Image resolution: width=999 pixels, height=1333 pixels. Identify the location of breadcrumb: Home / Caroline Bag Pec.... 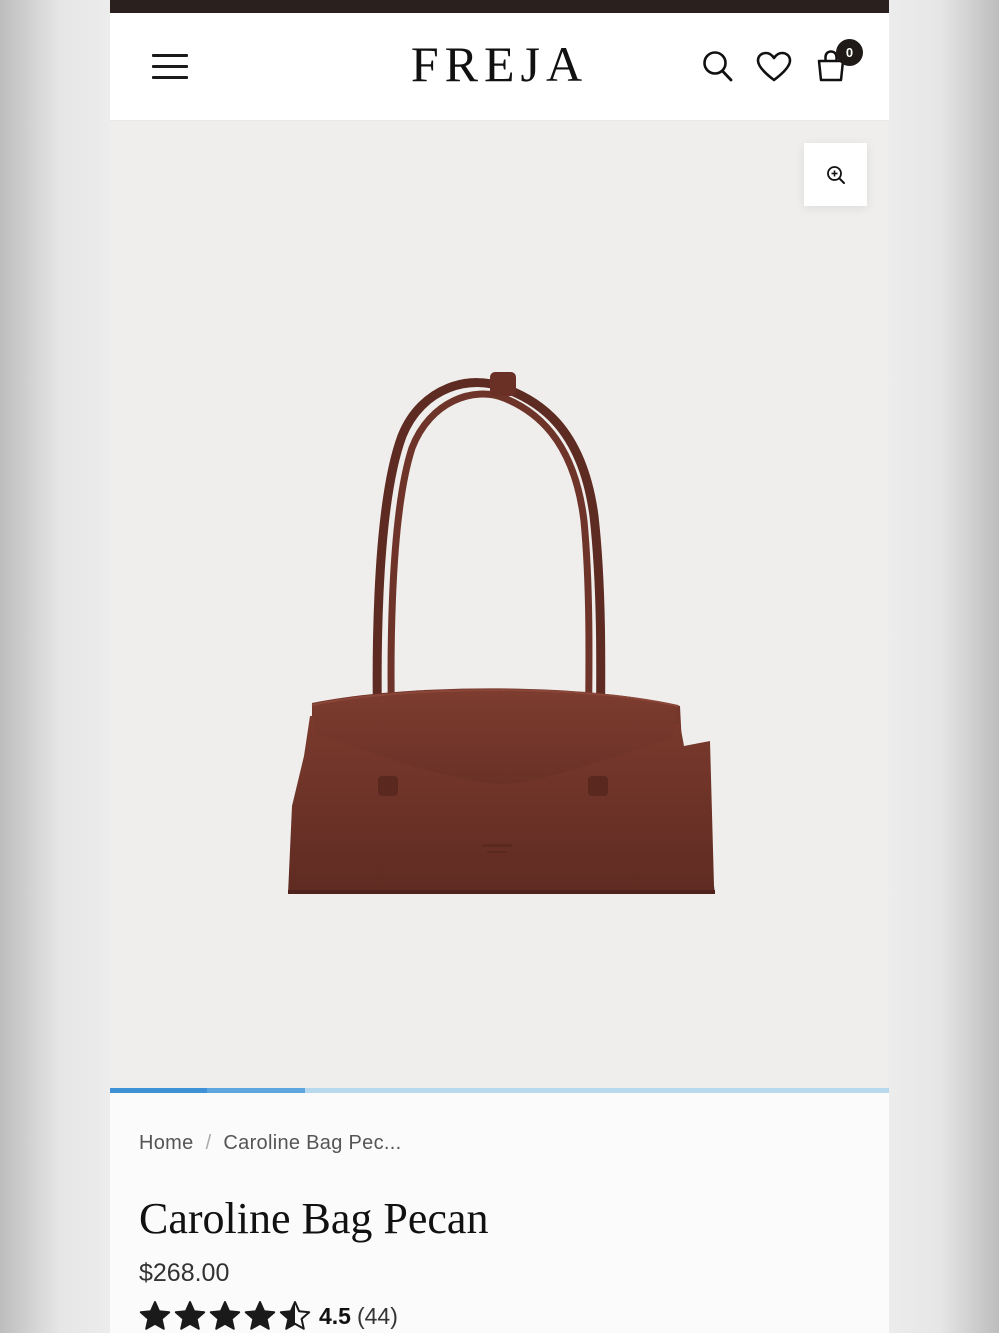
(270, 1143).